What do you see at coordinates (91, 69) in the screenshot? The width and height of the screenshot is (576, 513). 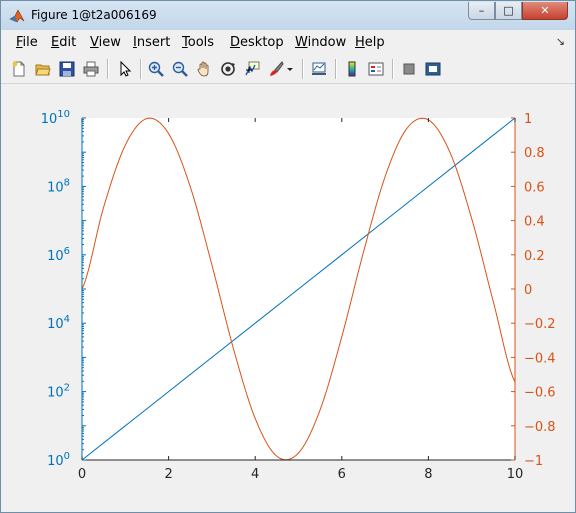 I see `print-icon` at bounding box center [91, 69].